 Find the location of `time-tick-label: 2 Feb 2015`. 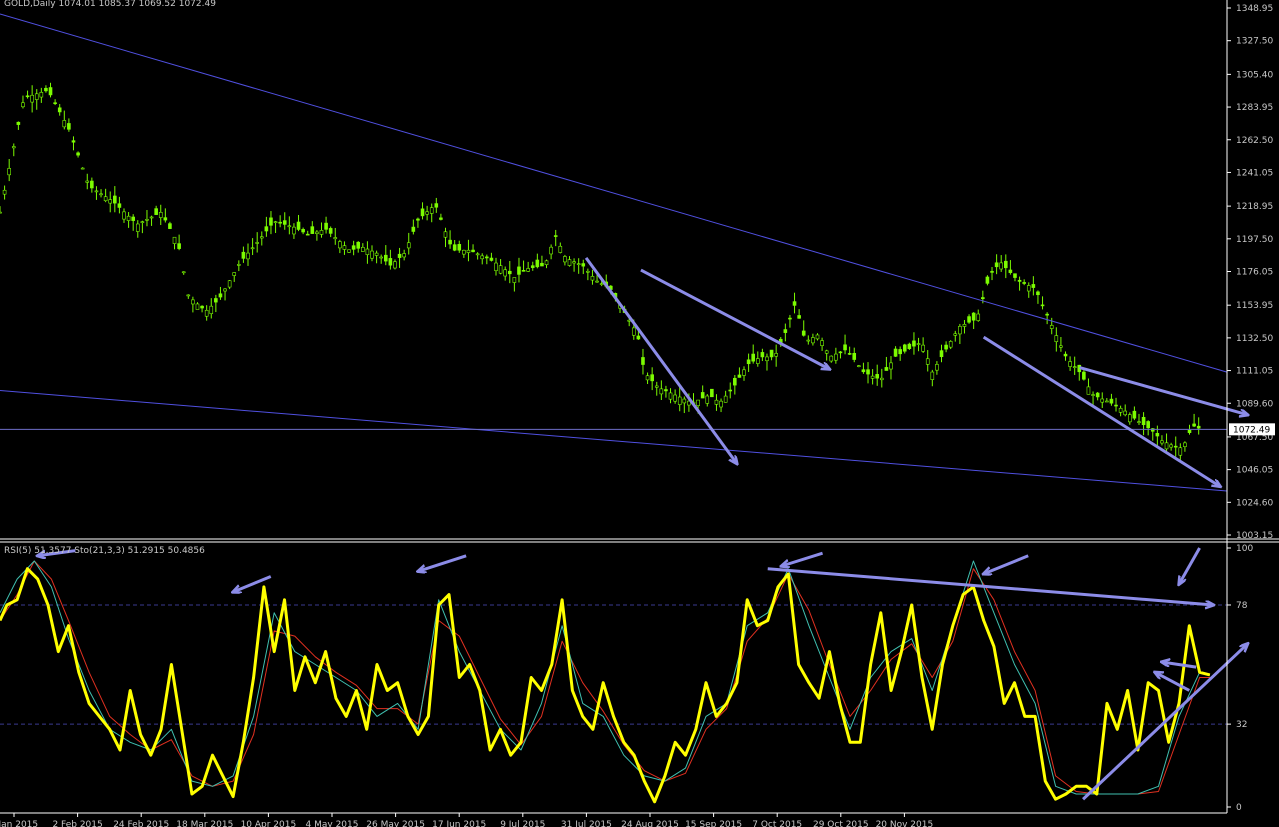

time-tick-label: 2 Feb 2015 is located at coordinates (77, 823).